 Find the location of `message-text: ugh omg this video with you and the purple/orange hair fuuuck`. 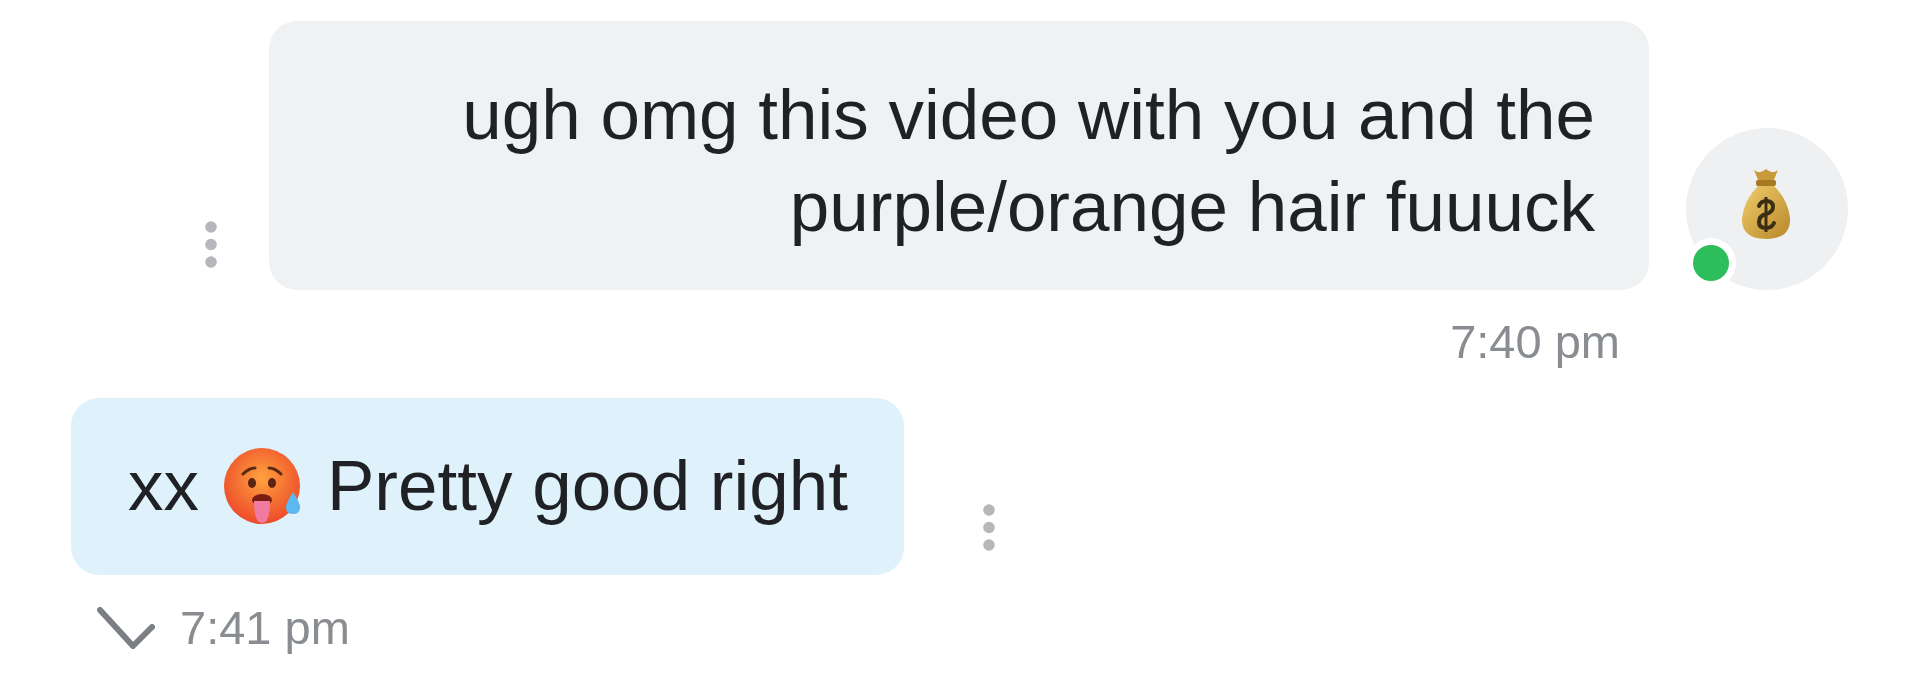

message-text: ugh omg this video with you and the purple/orange hair fuuuck is located at coordinates (1028, 160).